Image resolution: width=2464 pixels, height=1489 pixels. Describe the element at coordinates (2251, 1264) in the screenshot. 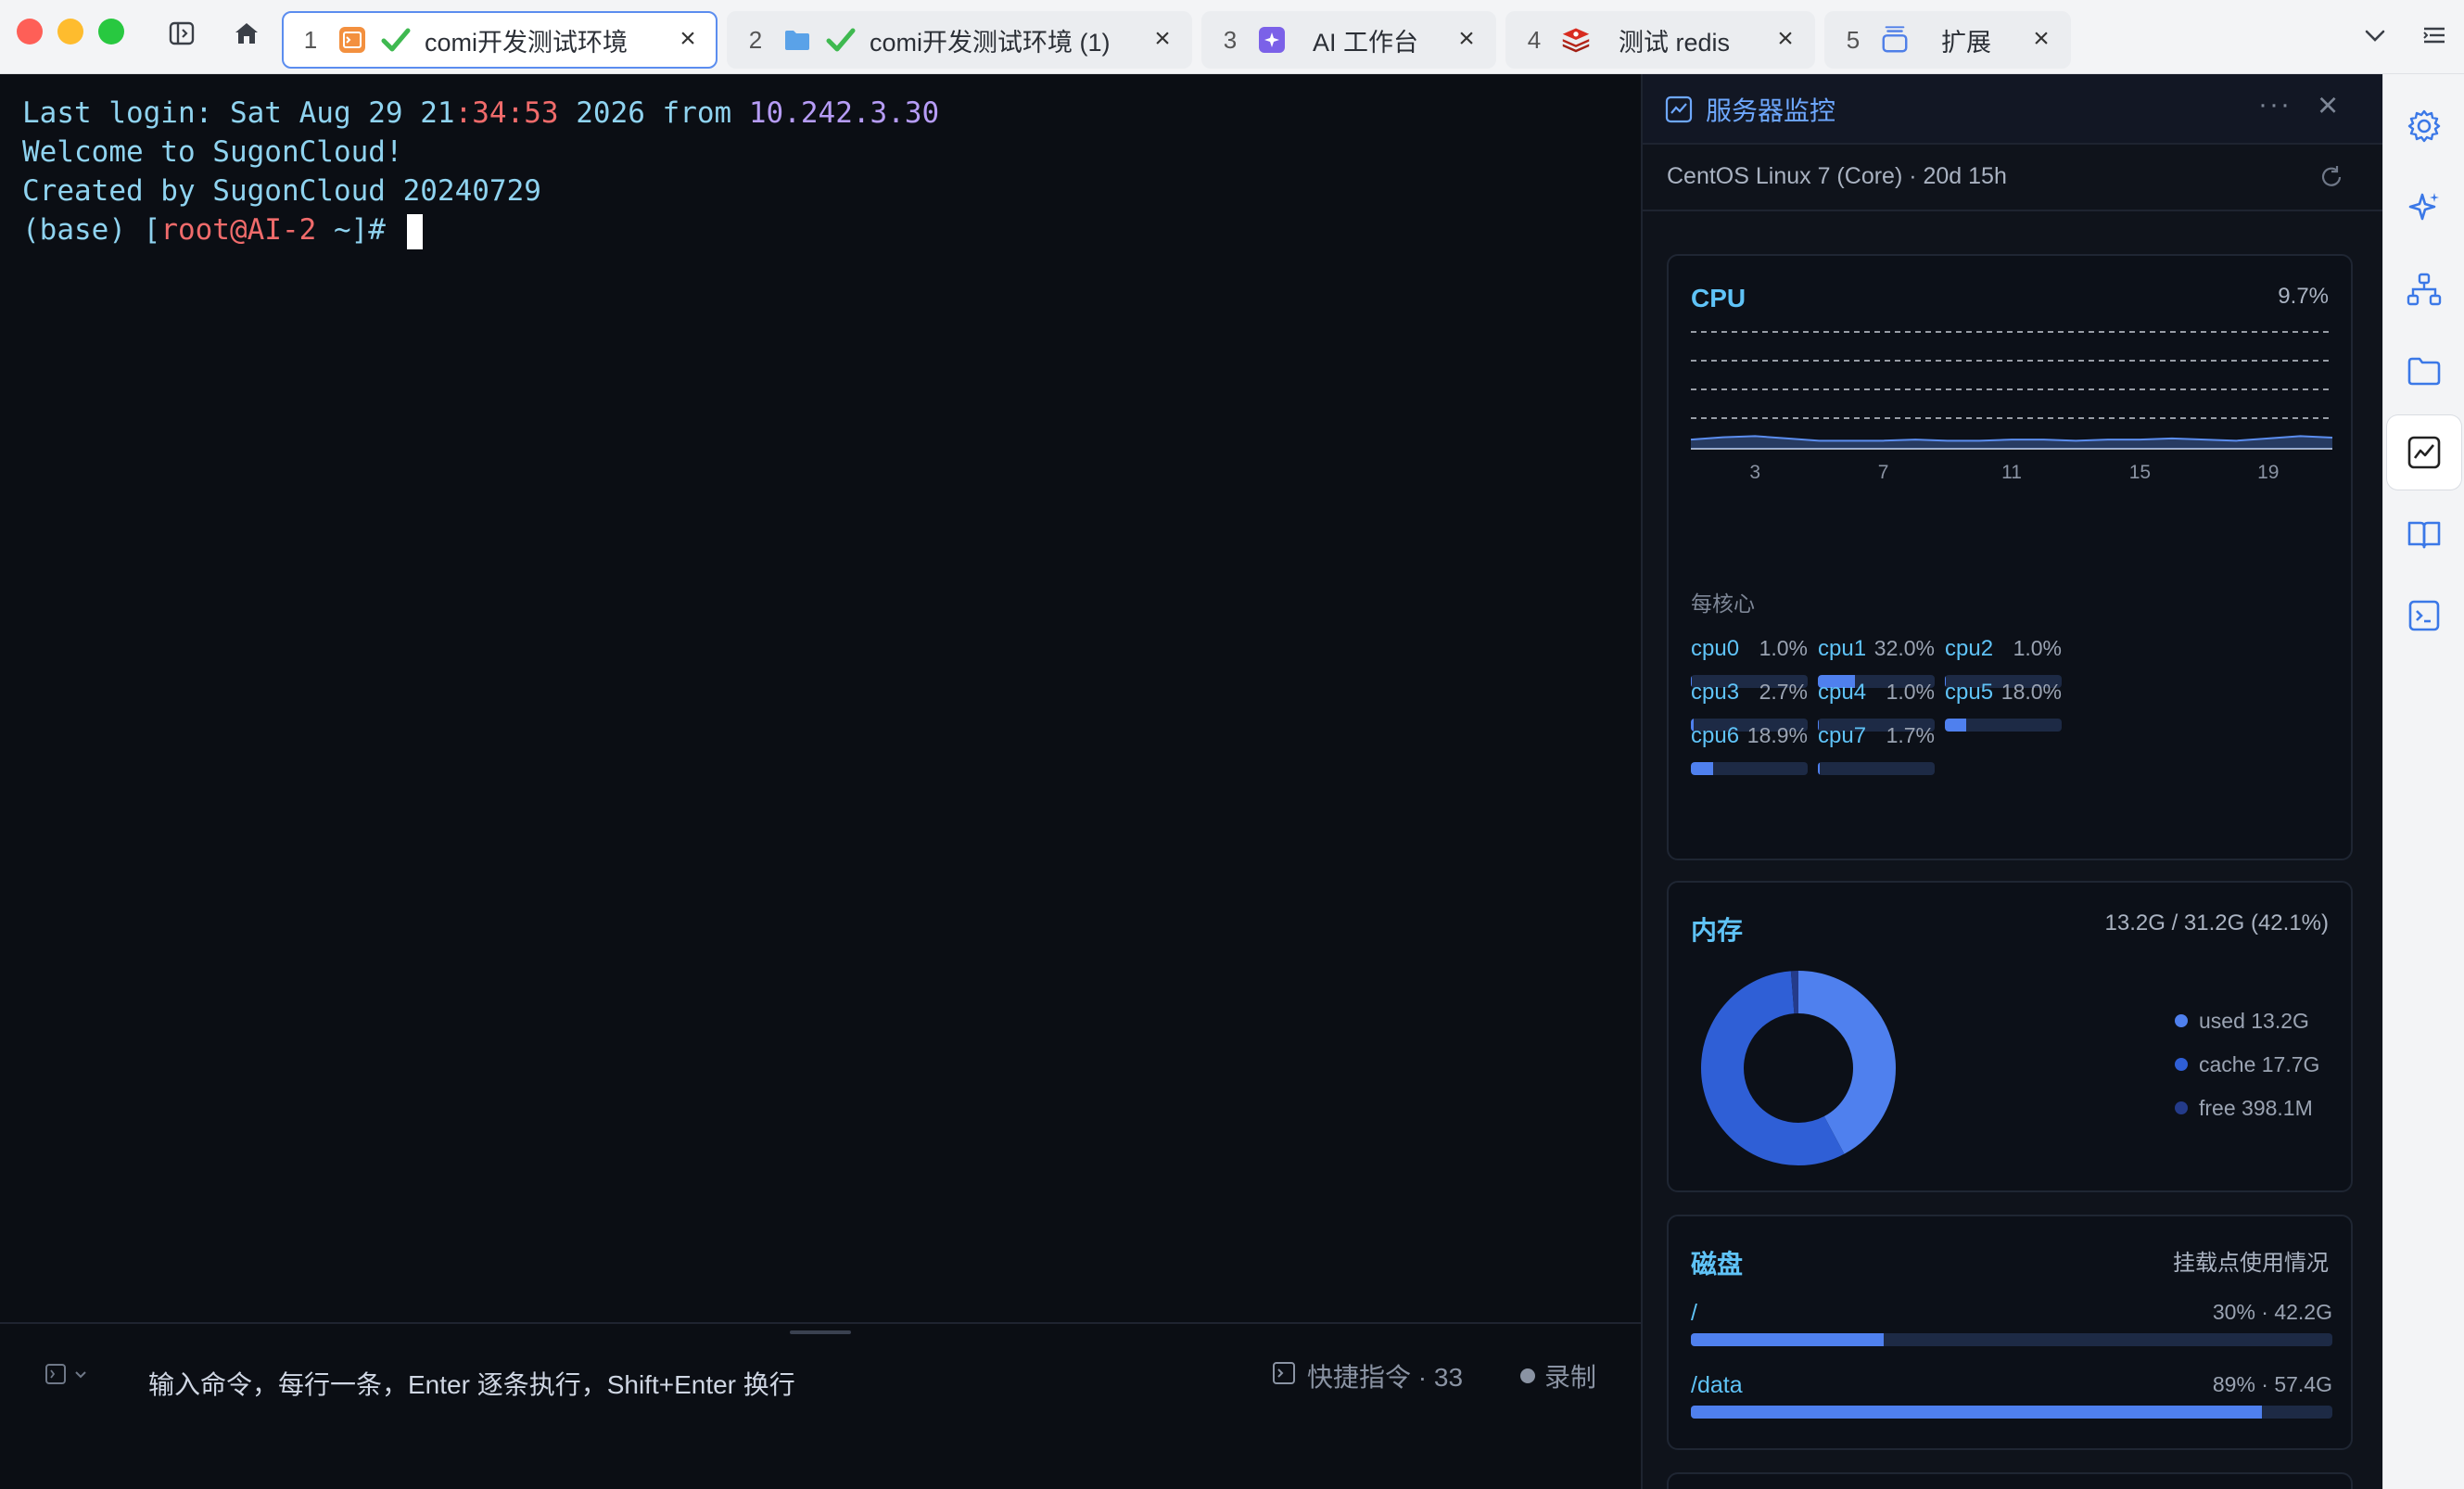

I see `disk-subtitle: 挂载点使用情况` at that location.